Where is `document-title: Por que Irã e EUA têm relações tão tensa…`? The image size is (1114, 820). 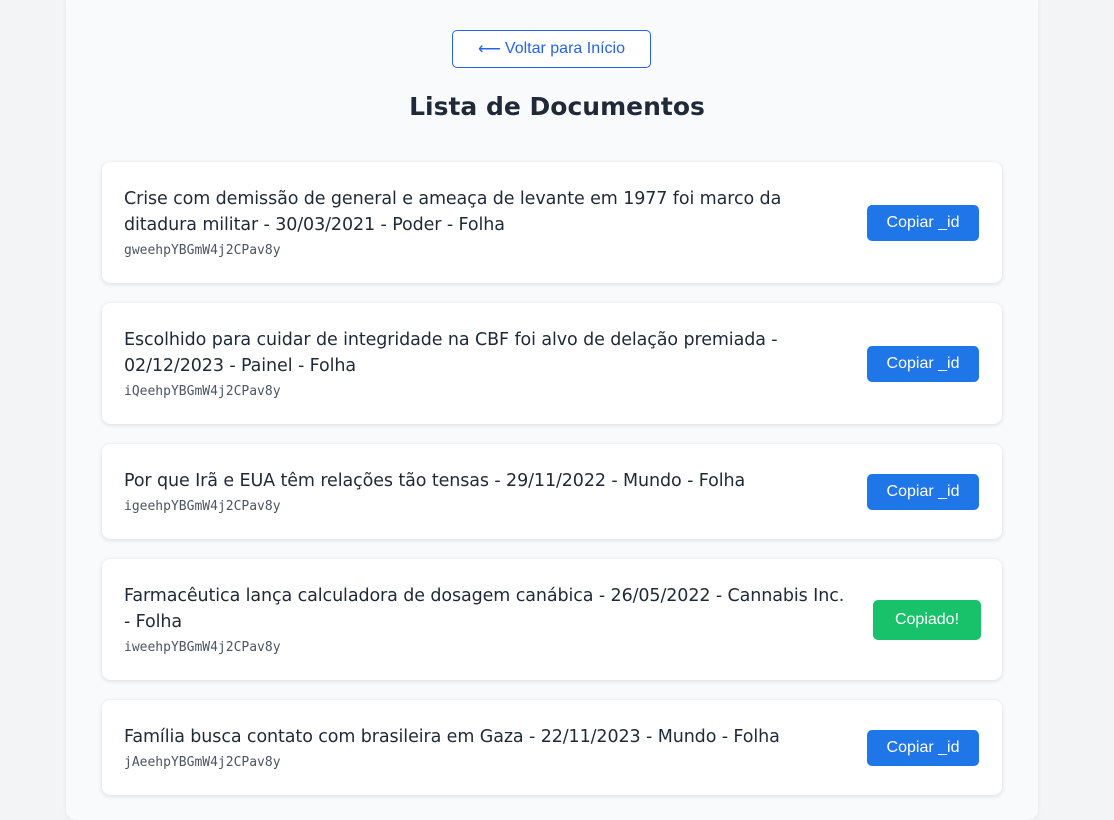 document-title: Por que Irã e EUA têm relações tão tensa… is located at coordinates (435, 481).